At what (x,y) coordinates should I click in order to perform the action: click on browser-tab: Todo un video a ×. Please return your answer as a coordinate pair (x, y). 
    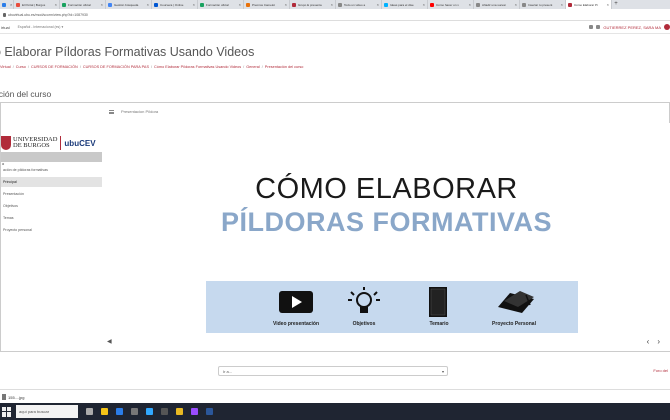
    Looking at the image, I should click on (359, 4).